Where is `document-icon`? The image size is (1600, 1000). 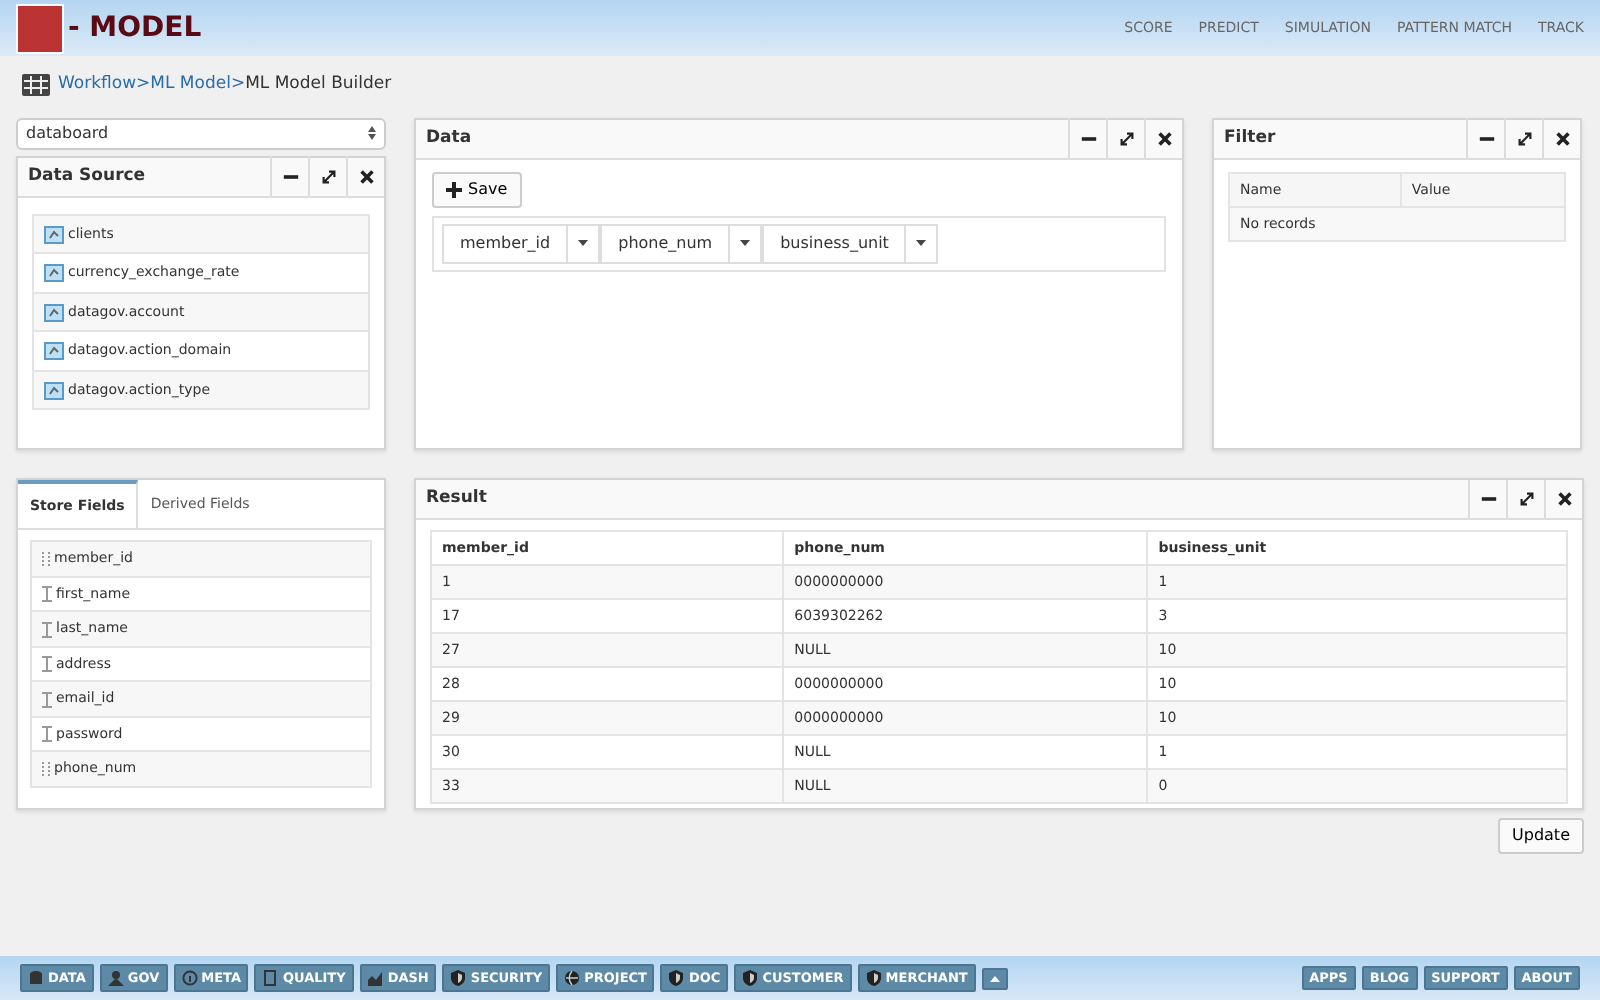 document-icon is located at coordinates (270, 978).